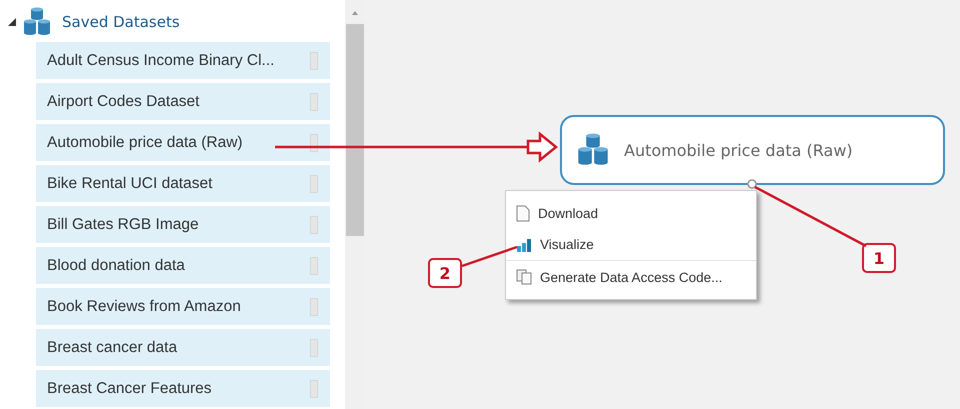  Describe the element at coordinates (183, 224) in the screenshot. I see `dataset-item: Bill Gates RGB Image` at that location.